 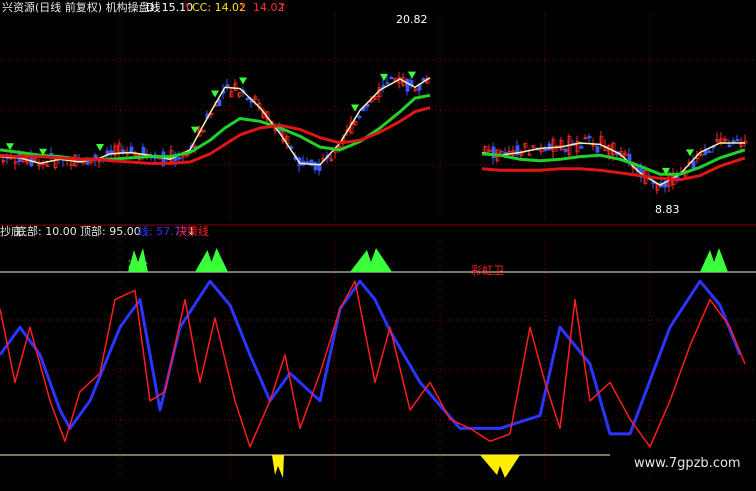 What do you see at coordinates (667, 209) in the screenshot?
I see `price-low-label: 8.83` at bounding box center [667, 209].